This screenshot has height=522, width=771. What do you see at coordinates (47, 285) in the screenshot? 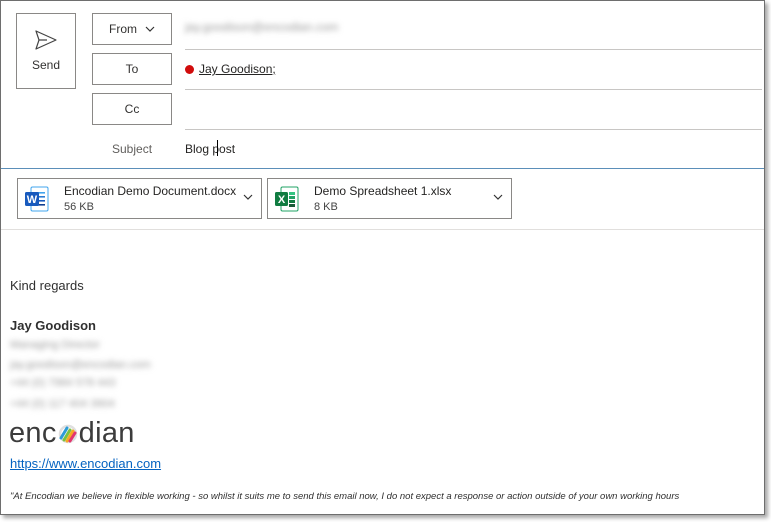
I see `greeting-text: Kind regards` at bounding box center [47, 285].